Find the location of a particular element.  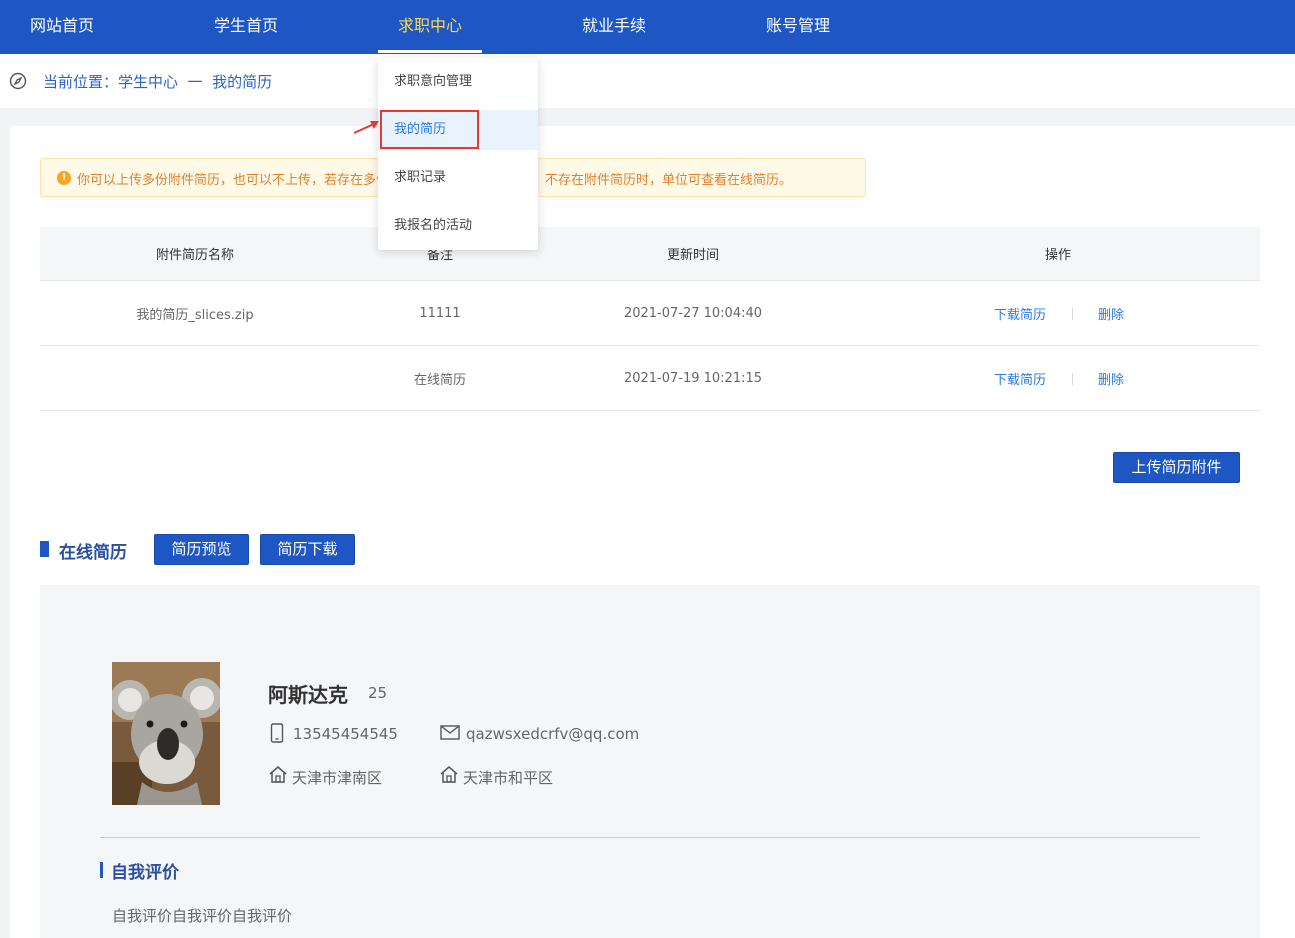

header-time: 更新时间 is located at coordinates (692, 255).